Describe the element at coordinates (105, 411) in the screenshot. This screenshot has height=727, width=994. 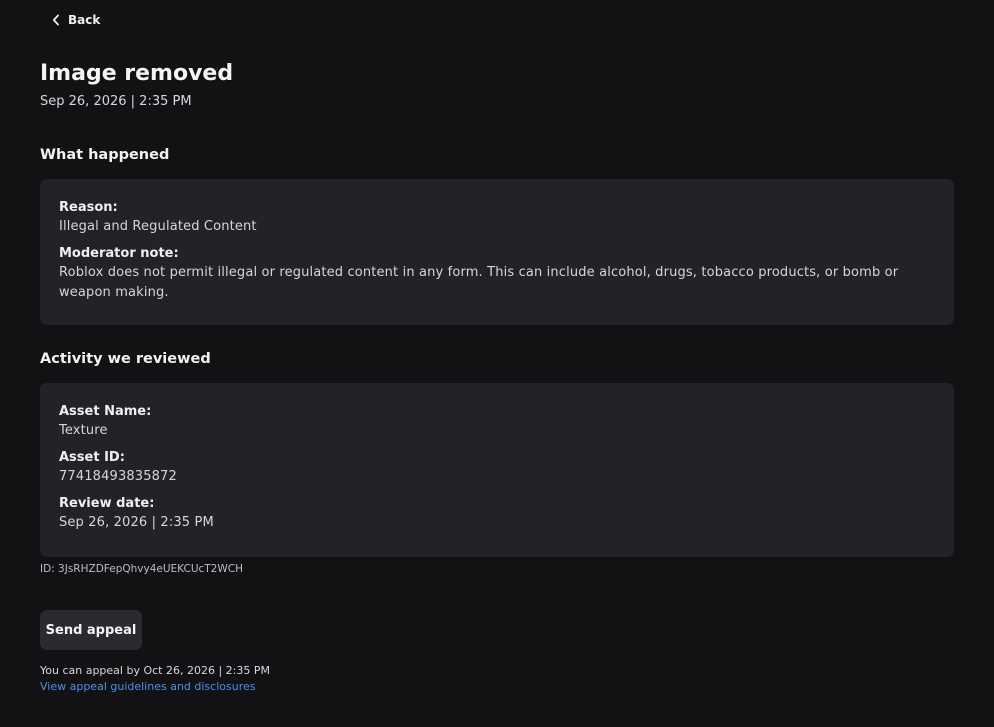
I see `asset-name-label: Asset Name:` at that location.